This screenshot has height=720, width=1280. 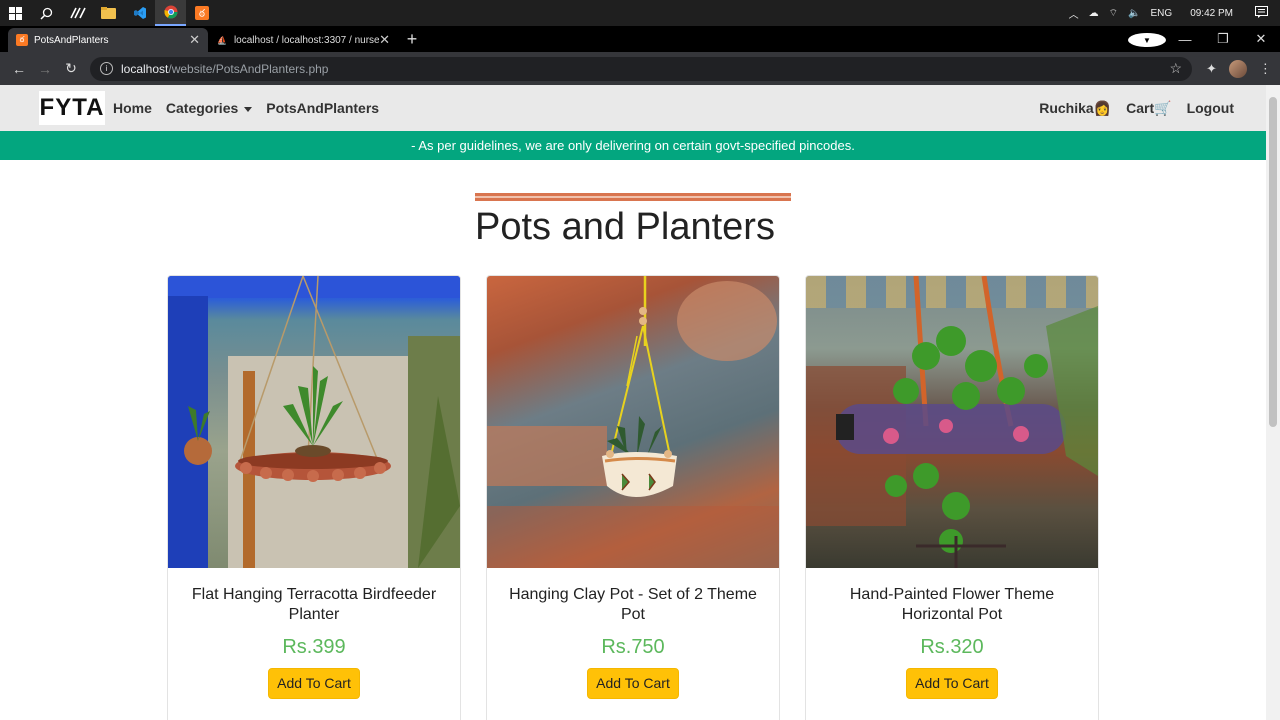 I want to click on language-indicator: ENG, so click(x=1162, y=13).